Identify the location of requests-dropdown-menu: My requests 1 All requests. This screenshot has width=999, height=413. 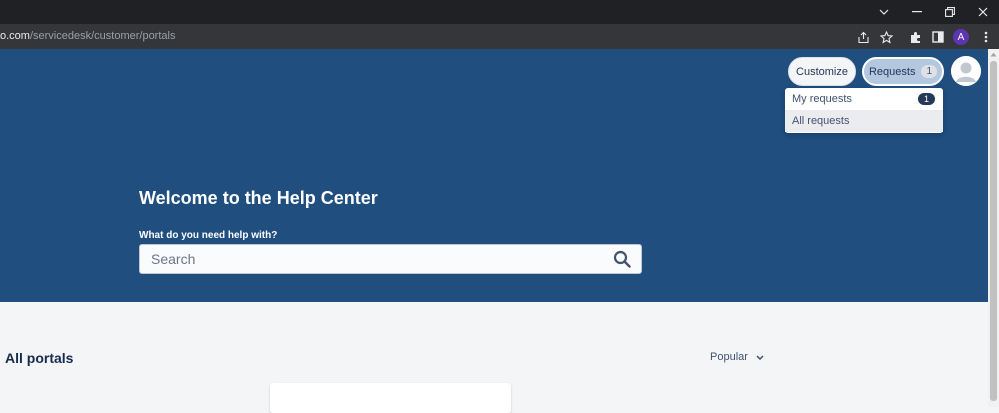
(864, 110).